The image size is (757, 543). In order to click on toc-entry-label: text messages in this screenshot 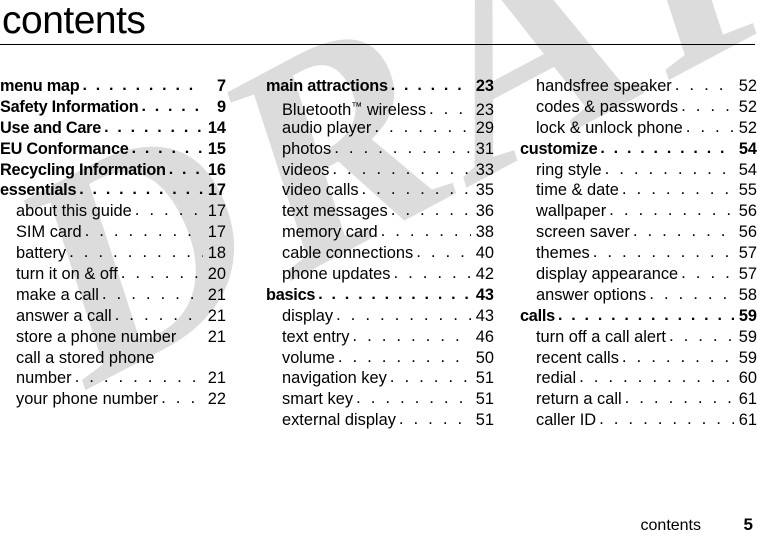, I will do `click(335, 211)`.